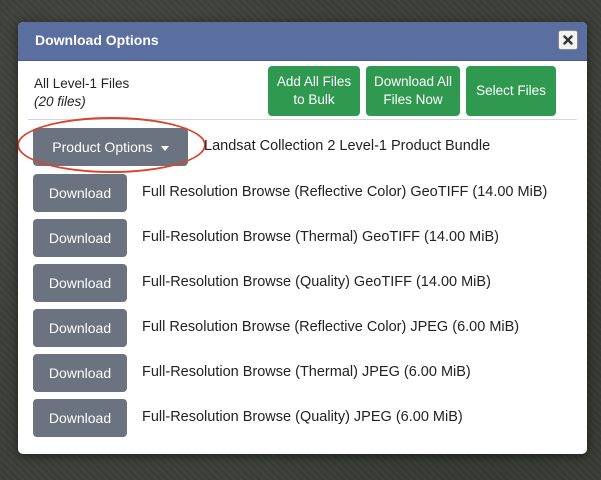 Image resolution: width=601 pixels, height=480 pixels. Describe the element at coordinates (314, 99) in the screenshot. I see `add-all-line2: to Bulk` at that location.